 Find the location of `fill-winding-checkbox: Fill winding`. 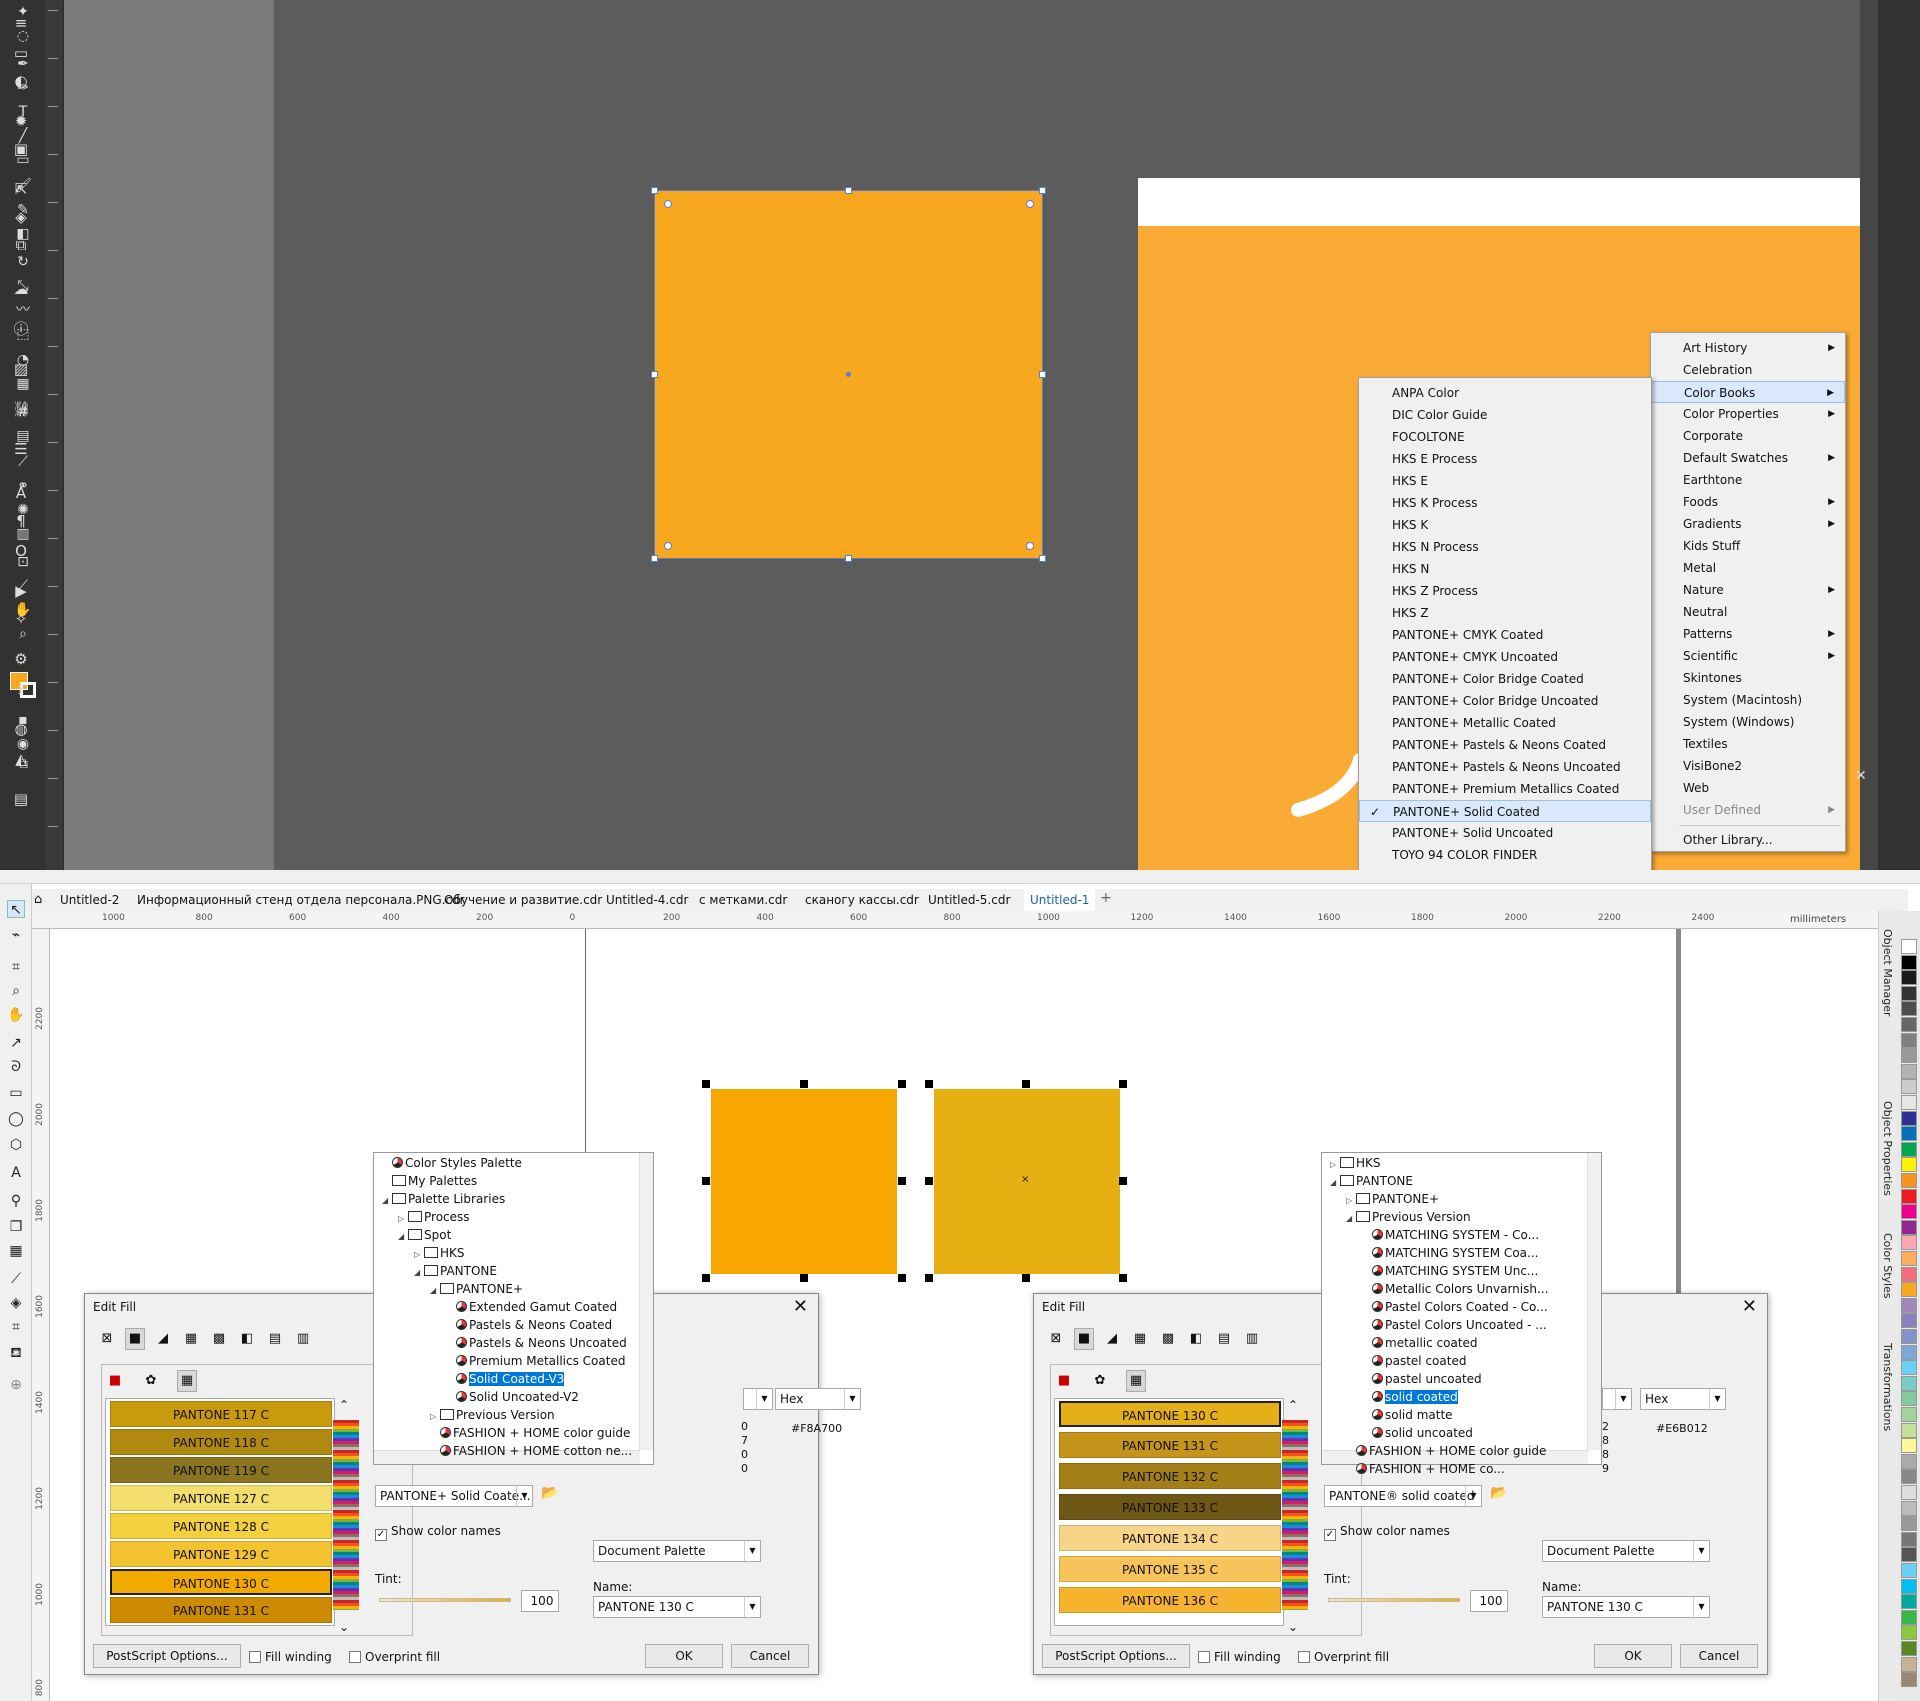

fill-winding-checkbox: Fill winding is located at coordinates (1239, 1657).